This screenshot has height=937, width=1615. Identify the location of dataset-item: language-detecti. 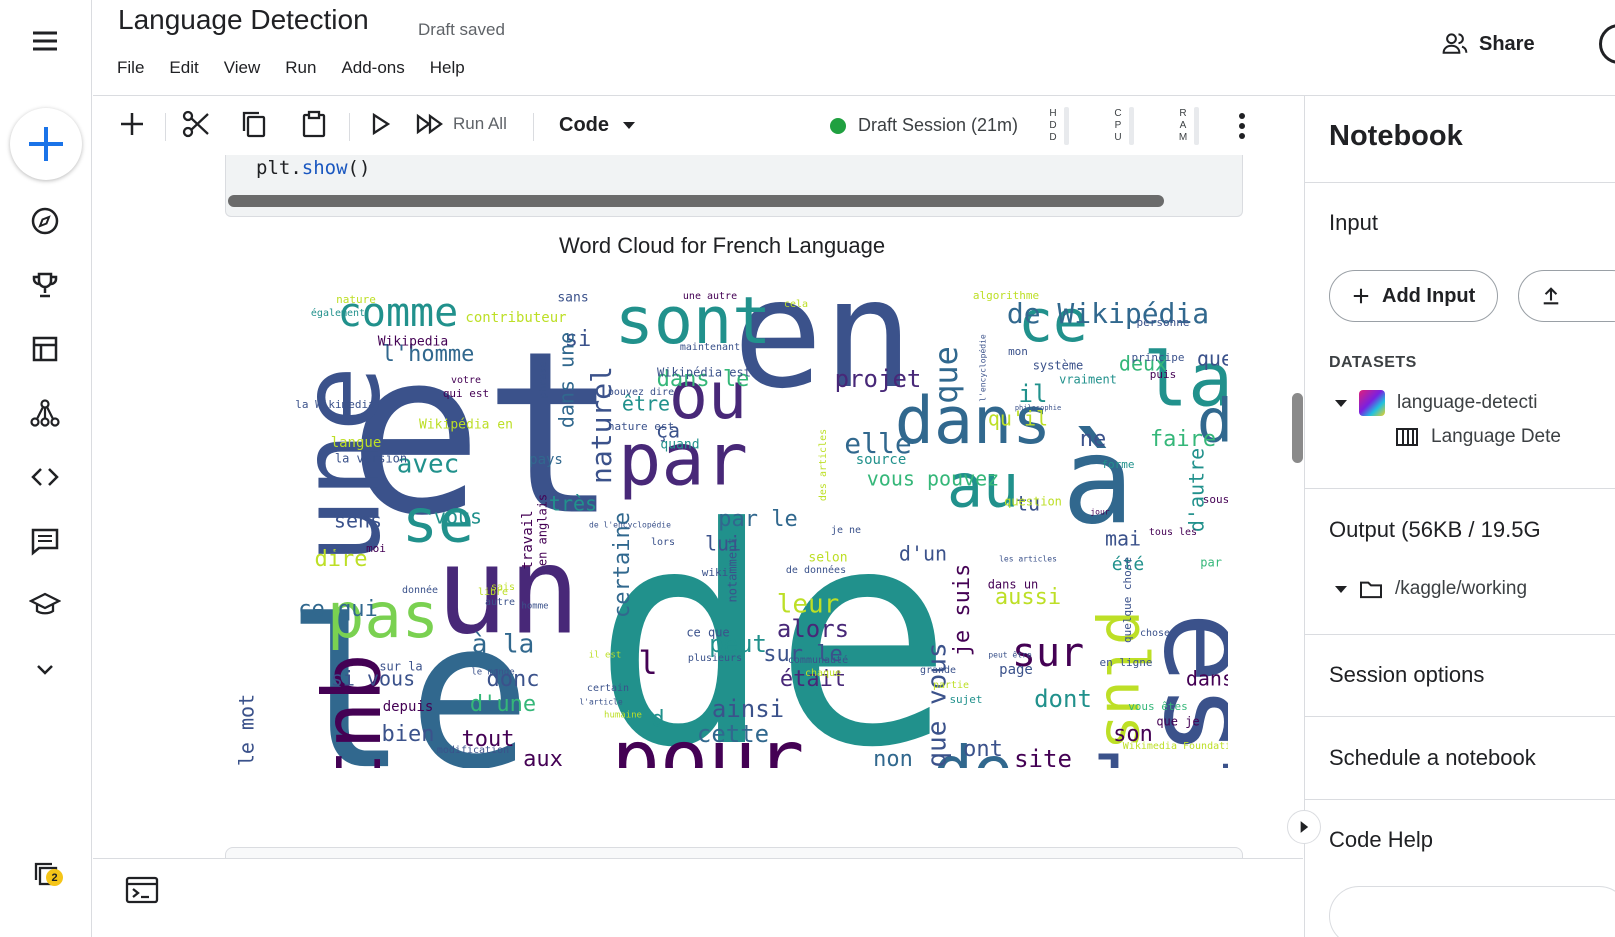
(1436, 403).